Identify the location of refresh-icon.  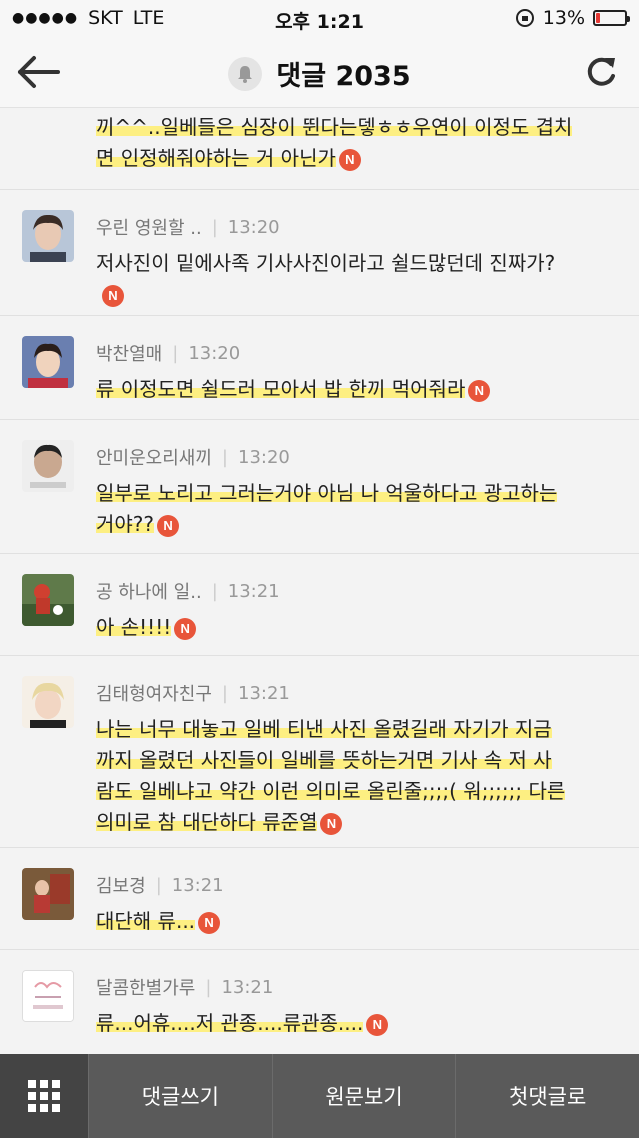
(601, 71).